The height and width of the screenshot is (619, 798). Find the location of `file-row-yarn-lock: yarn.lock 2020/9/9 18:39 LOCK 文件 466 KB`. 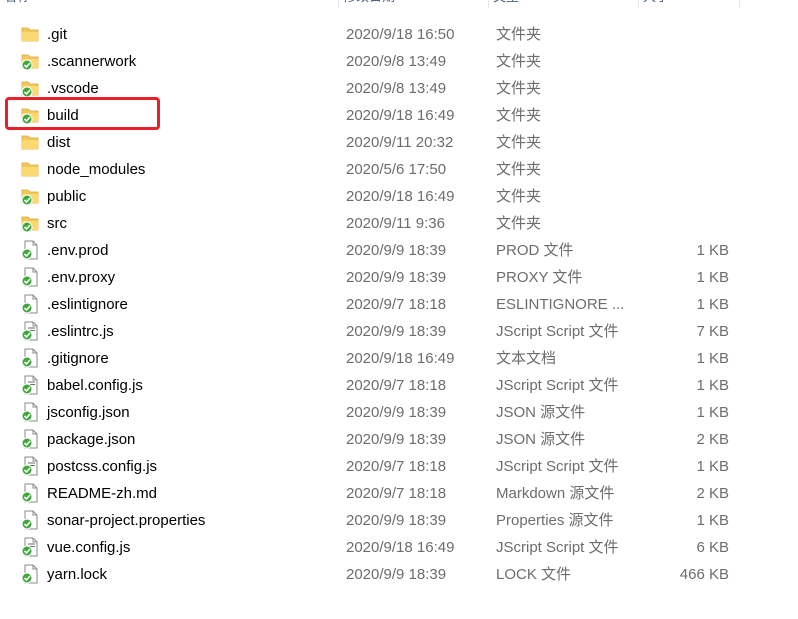

file-row-yarn-lock: yarn.lock 2020/9/9 18:39 LOCK 文件 466 KB is located at coordinates (380, 574).